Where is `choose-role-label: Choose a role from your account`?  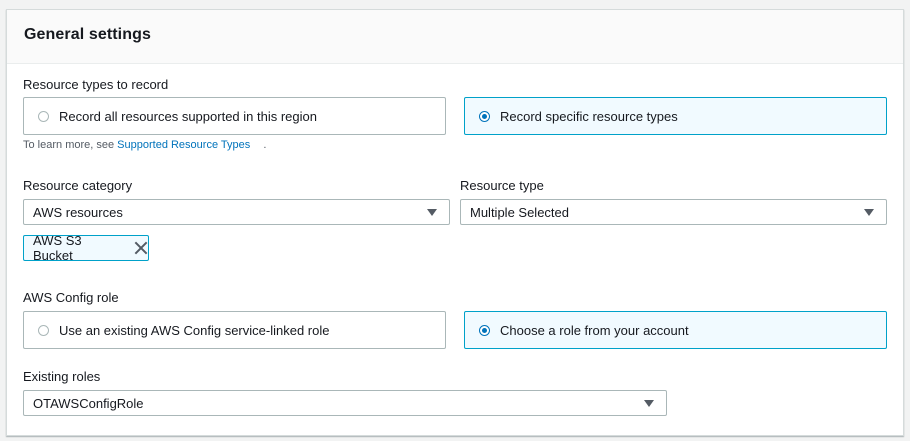 choose-role-label: Choose a role from your account is located at coordinates (594, 330).